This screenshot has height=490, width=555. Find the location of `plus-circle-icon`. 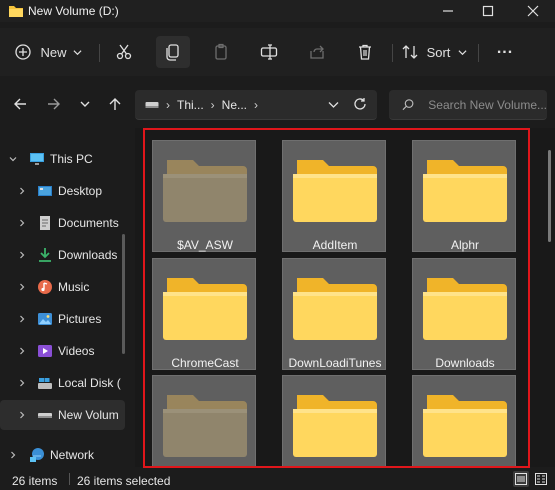

plus-circle-icon is located at coordinates (23, 52).